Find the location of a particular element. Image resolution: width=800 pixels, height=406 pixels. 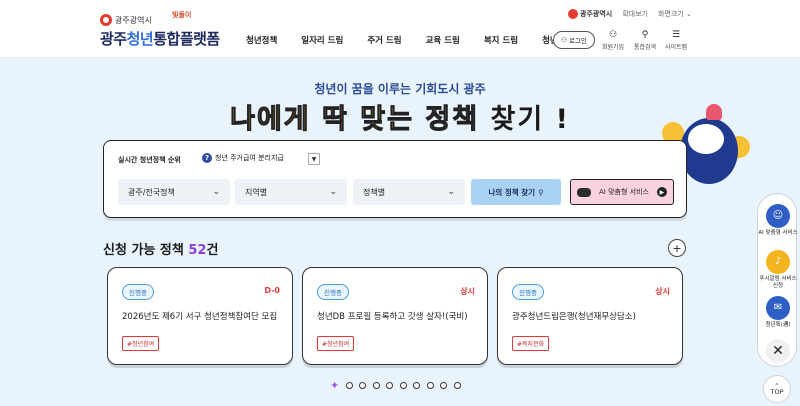

realtime-dropdown-toggle: ▼ is located at coordinates (314, 159).